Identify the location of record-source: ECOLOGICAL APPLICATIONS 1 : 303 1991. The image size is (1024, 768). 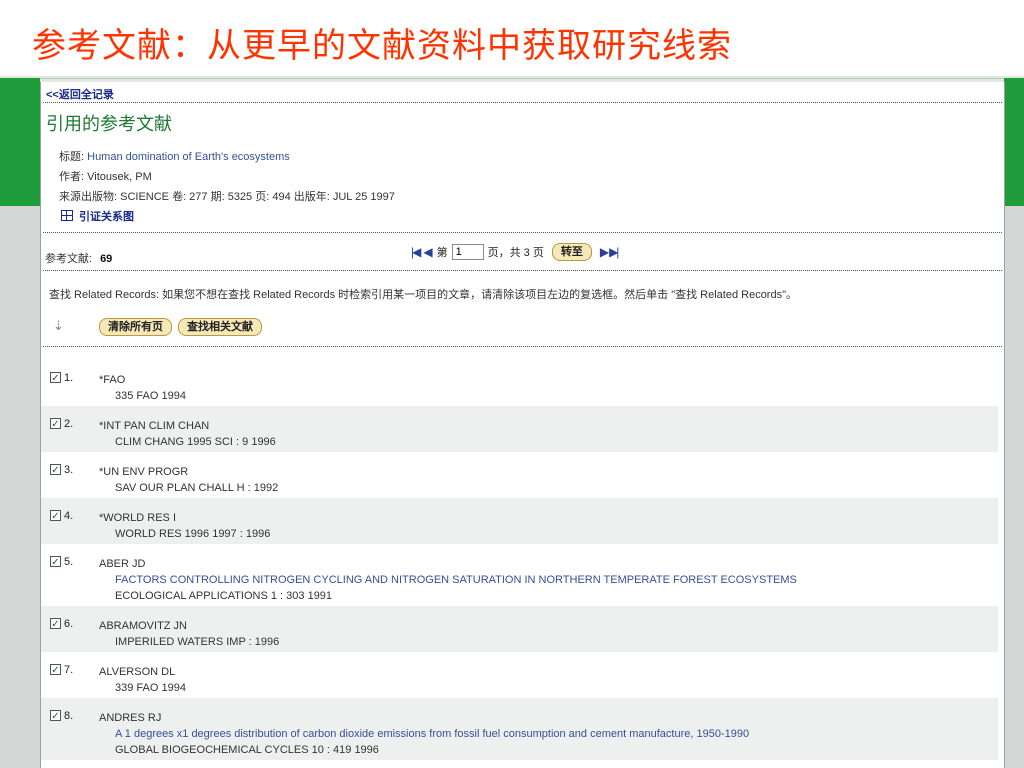
(224, 596).